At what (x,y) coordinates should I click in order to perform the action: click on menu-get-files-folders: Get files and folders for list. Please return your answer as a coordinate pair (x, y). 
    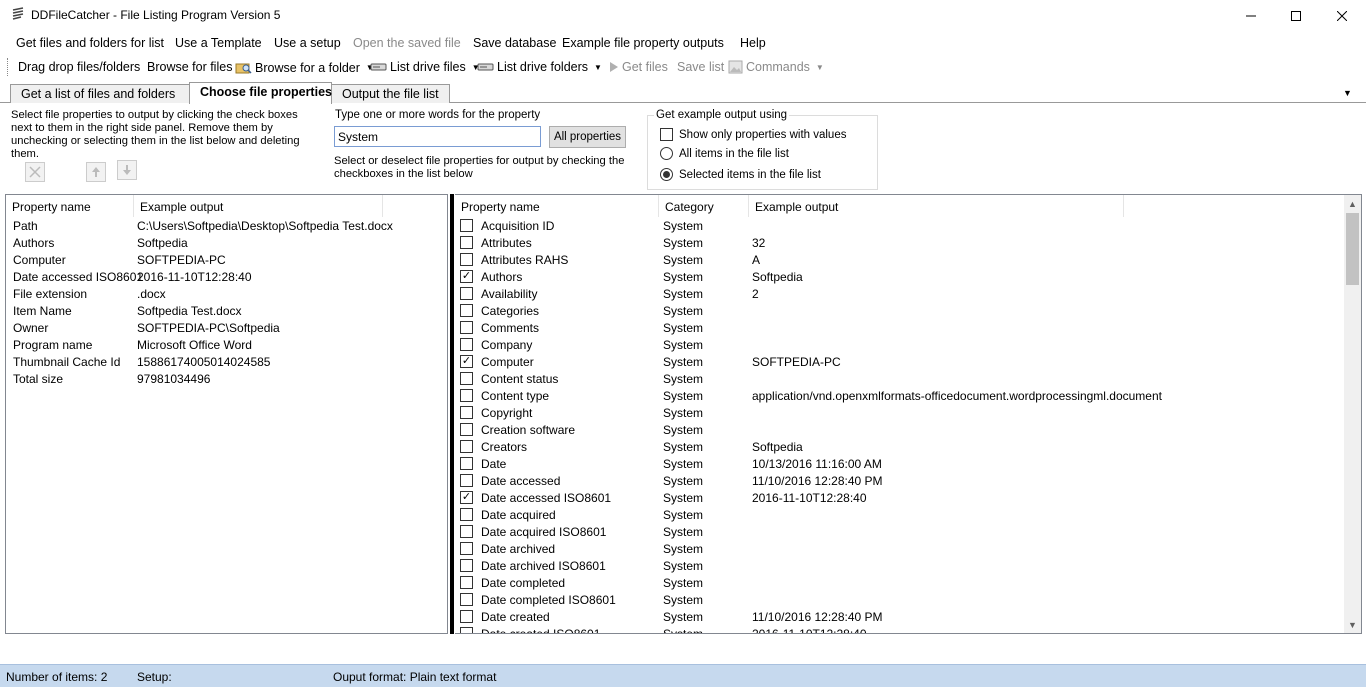
    Looking at the image, I should click on (90, 43).